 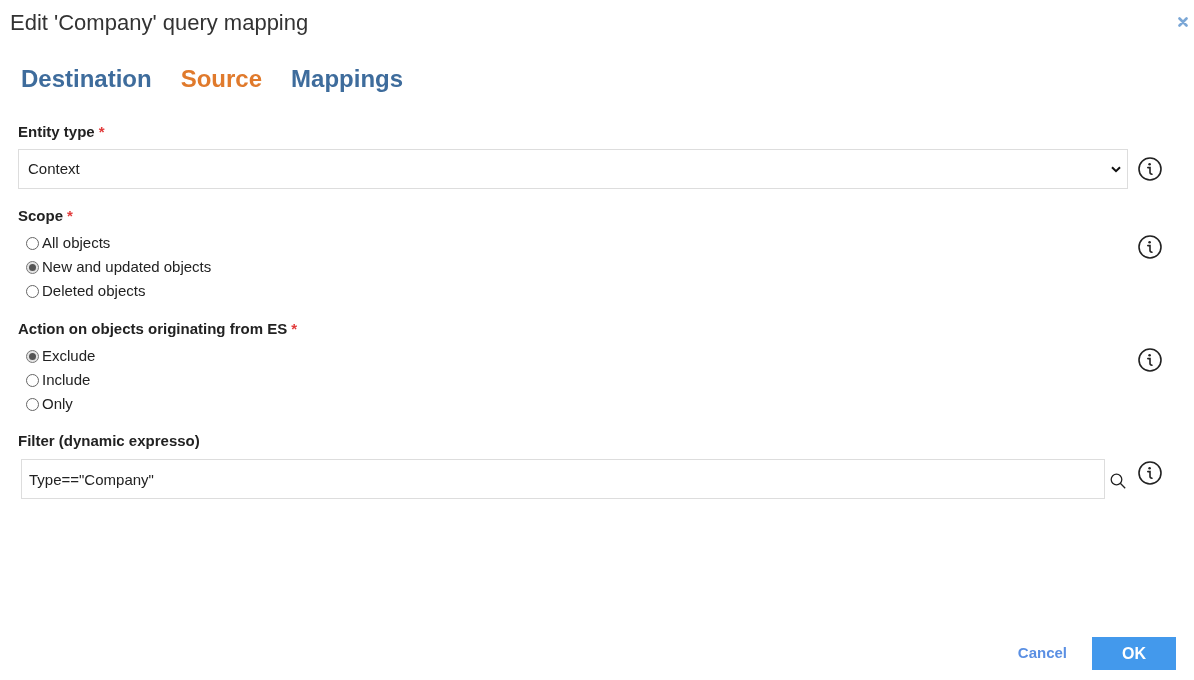 I want to click on cancel-button: Cancel, so click(x=1042, y=653).